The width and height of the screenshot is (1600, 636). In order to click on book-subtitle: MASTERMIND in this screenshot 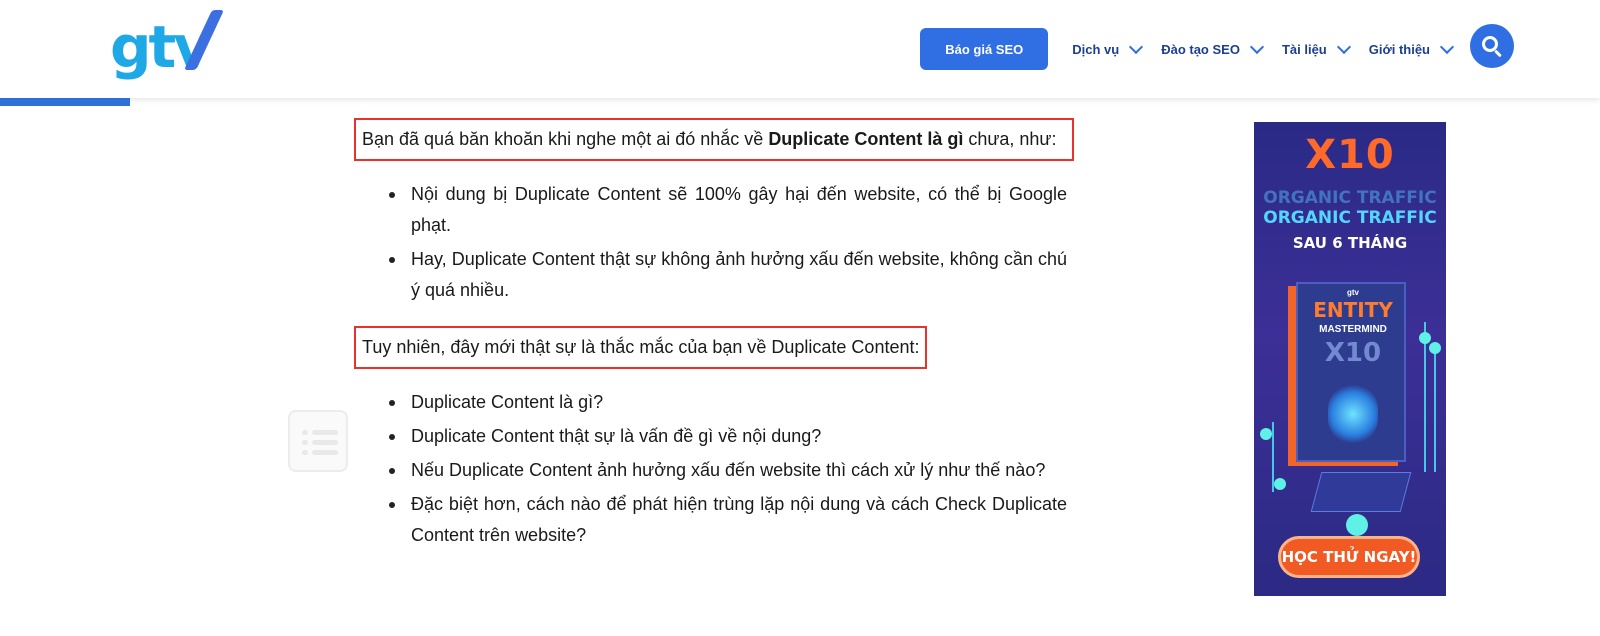, I will do `click(1353, 329)`.